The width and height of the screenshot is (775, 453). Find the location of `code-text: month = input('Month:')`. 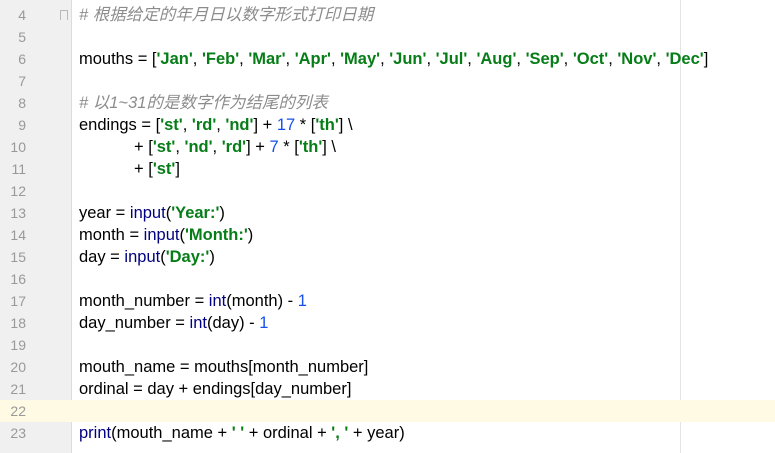

code-text: month = input('Month:') is located at coordinates (166, 235).